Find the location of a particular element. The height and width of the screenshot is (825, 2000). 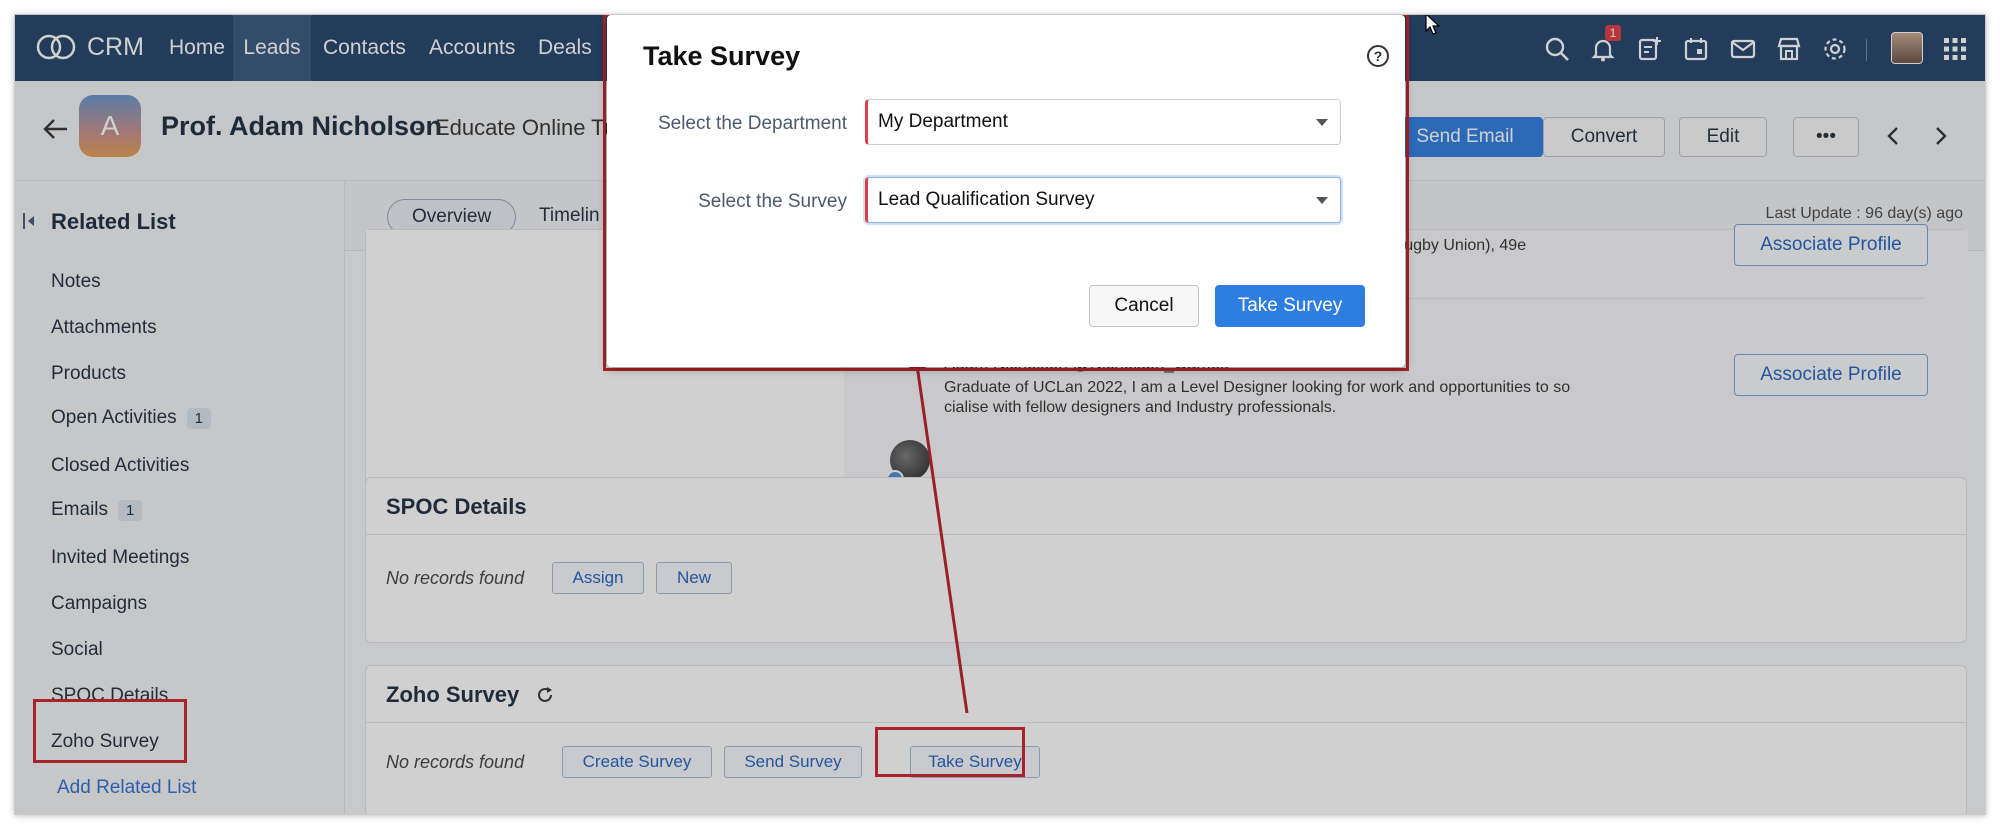

survey-select: Lead Qualification Survey is located at coordinates (1103, 200).